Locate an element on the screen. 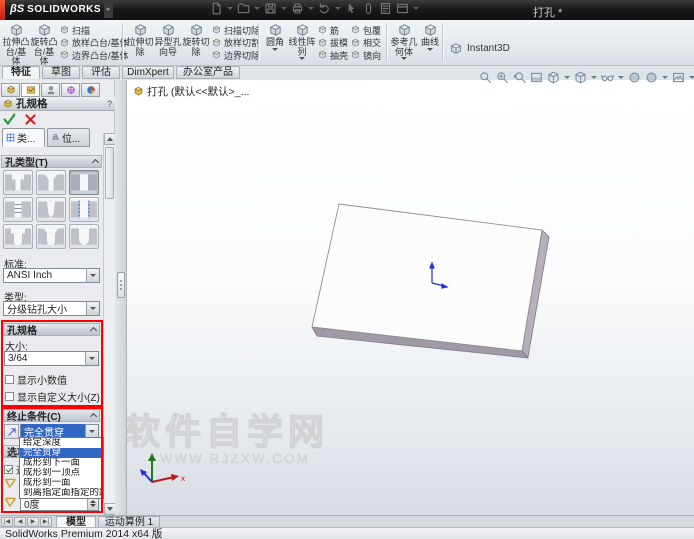 The height and width of the screenshot is (539, 694). show-custom-size-checkbox: 显示自定义大小(Z) is located at coordinates (52, 396).